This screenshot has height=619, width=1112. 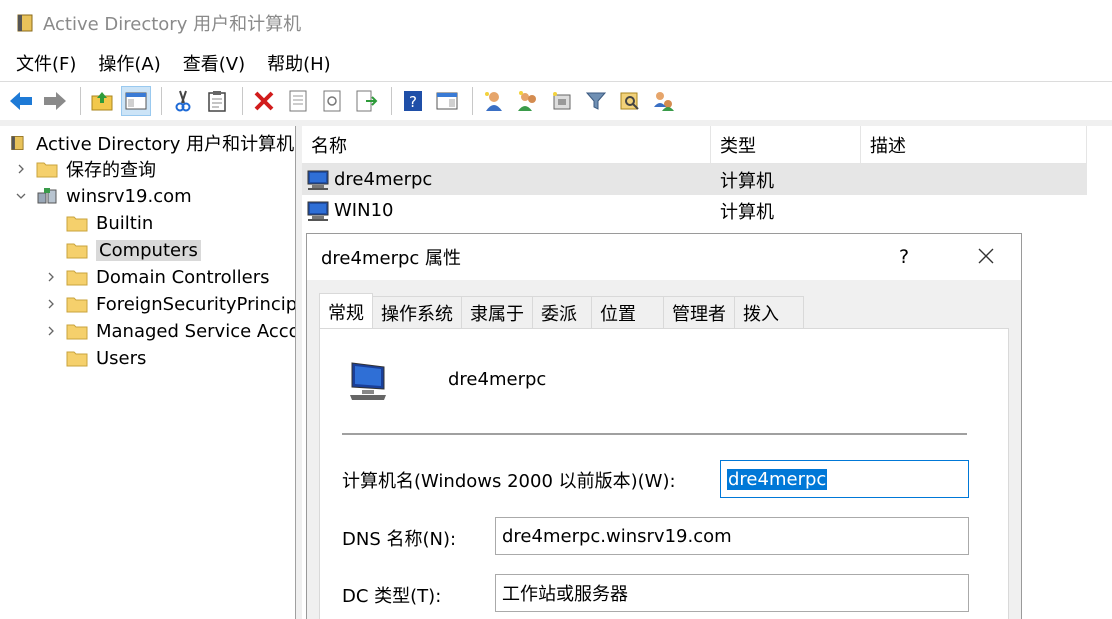 I want to click on pre2000-name-label: 计算机名(Windows 2000 以前版本)(W):, so click(x=509, y=481).